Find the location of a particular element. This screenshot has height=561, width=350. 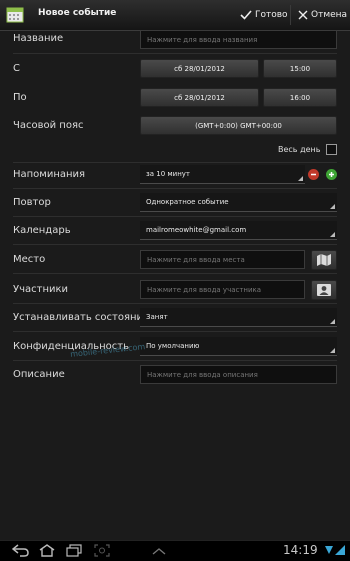

quick-panel-arrow-icon is located at coordinates (159, 551).